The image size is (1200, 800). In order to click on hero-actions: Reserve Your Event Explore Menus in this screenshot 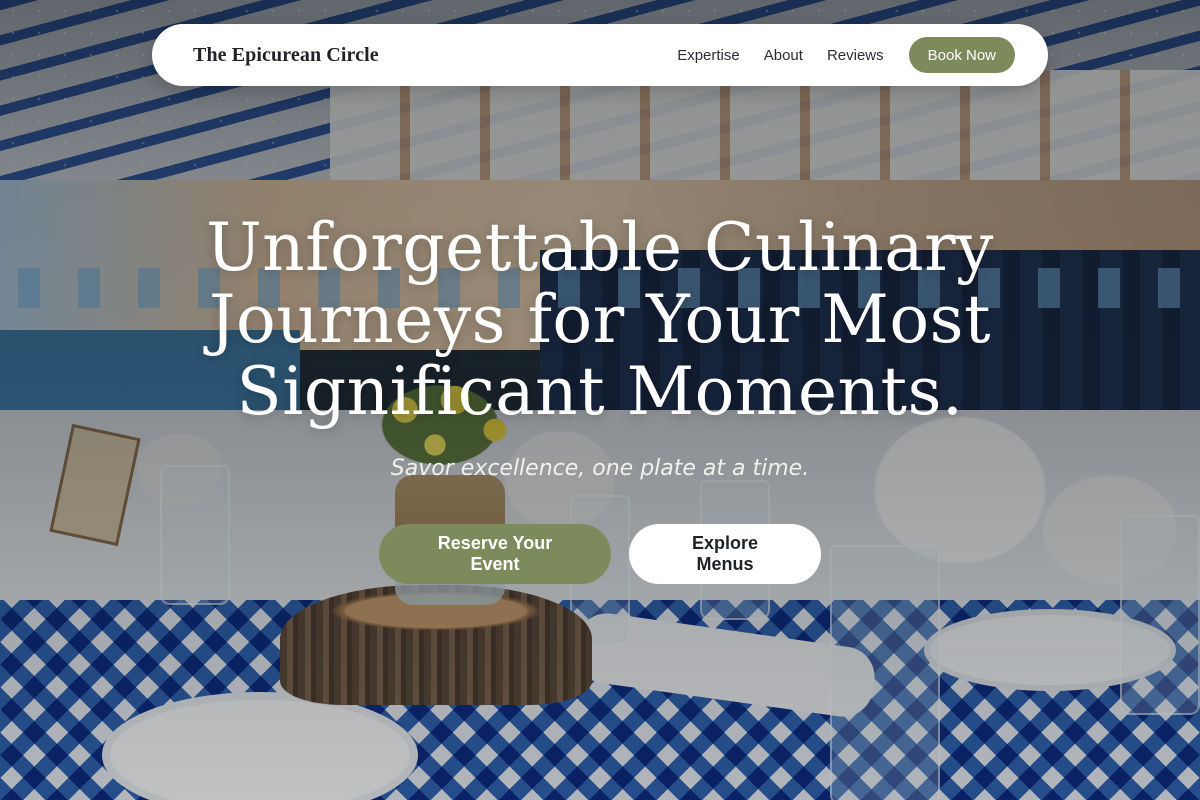, I will do `click(600, 554)`.